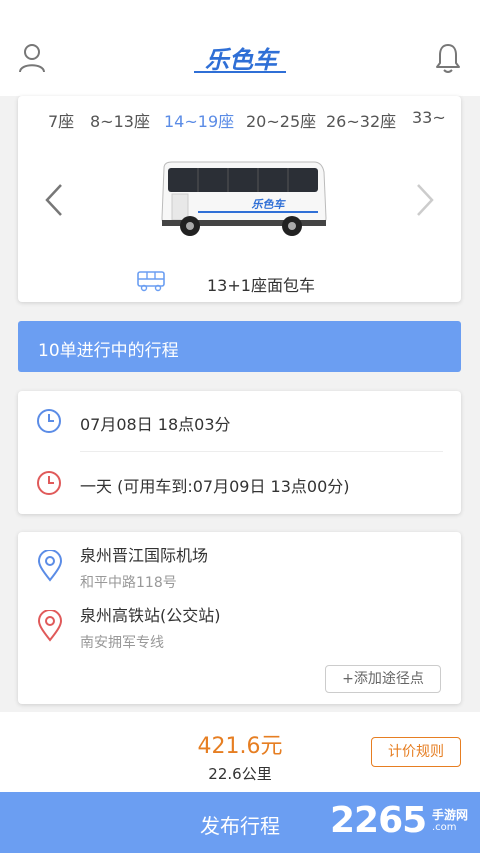  What do you see at coordinates (239, 563) in the screenshot?
I see `origin-row: 泉州晋江国际机场 和平中路118号` at bounding box center [239, 563].